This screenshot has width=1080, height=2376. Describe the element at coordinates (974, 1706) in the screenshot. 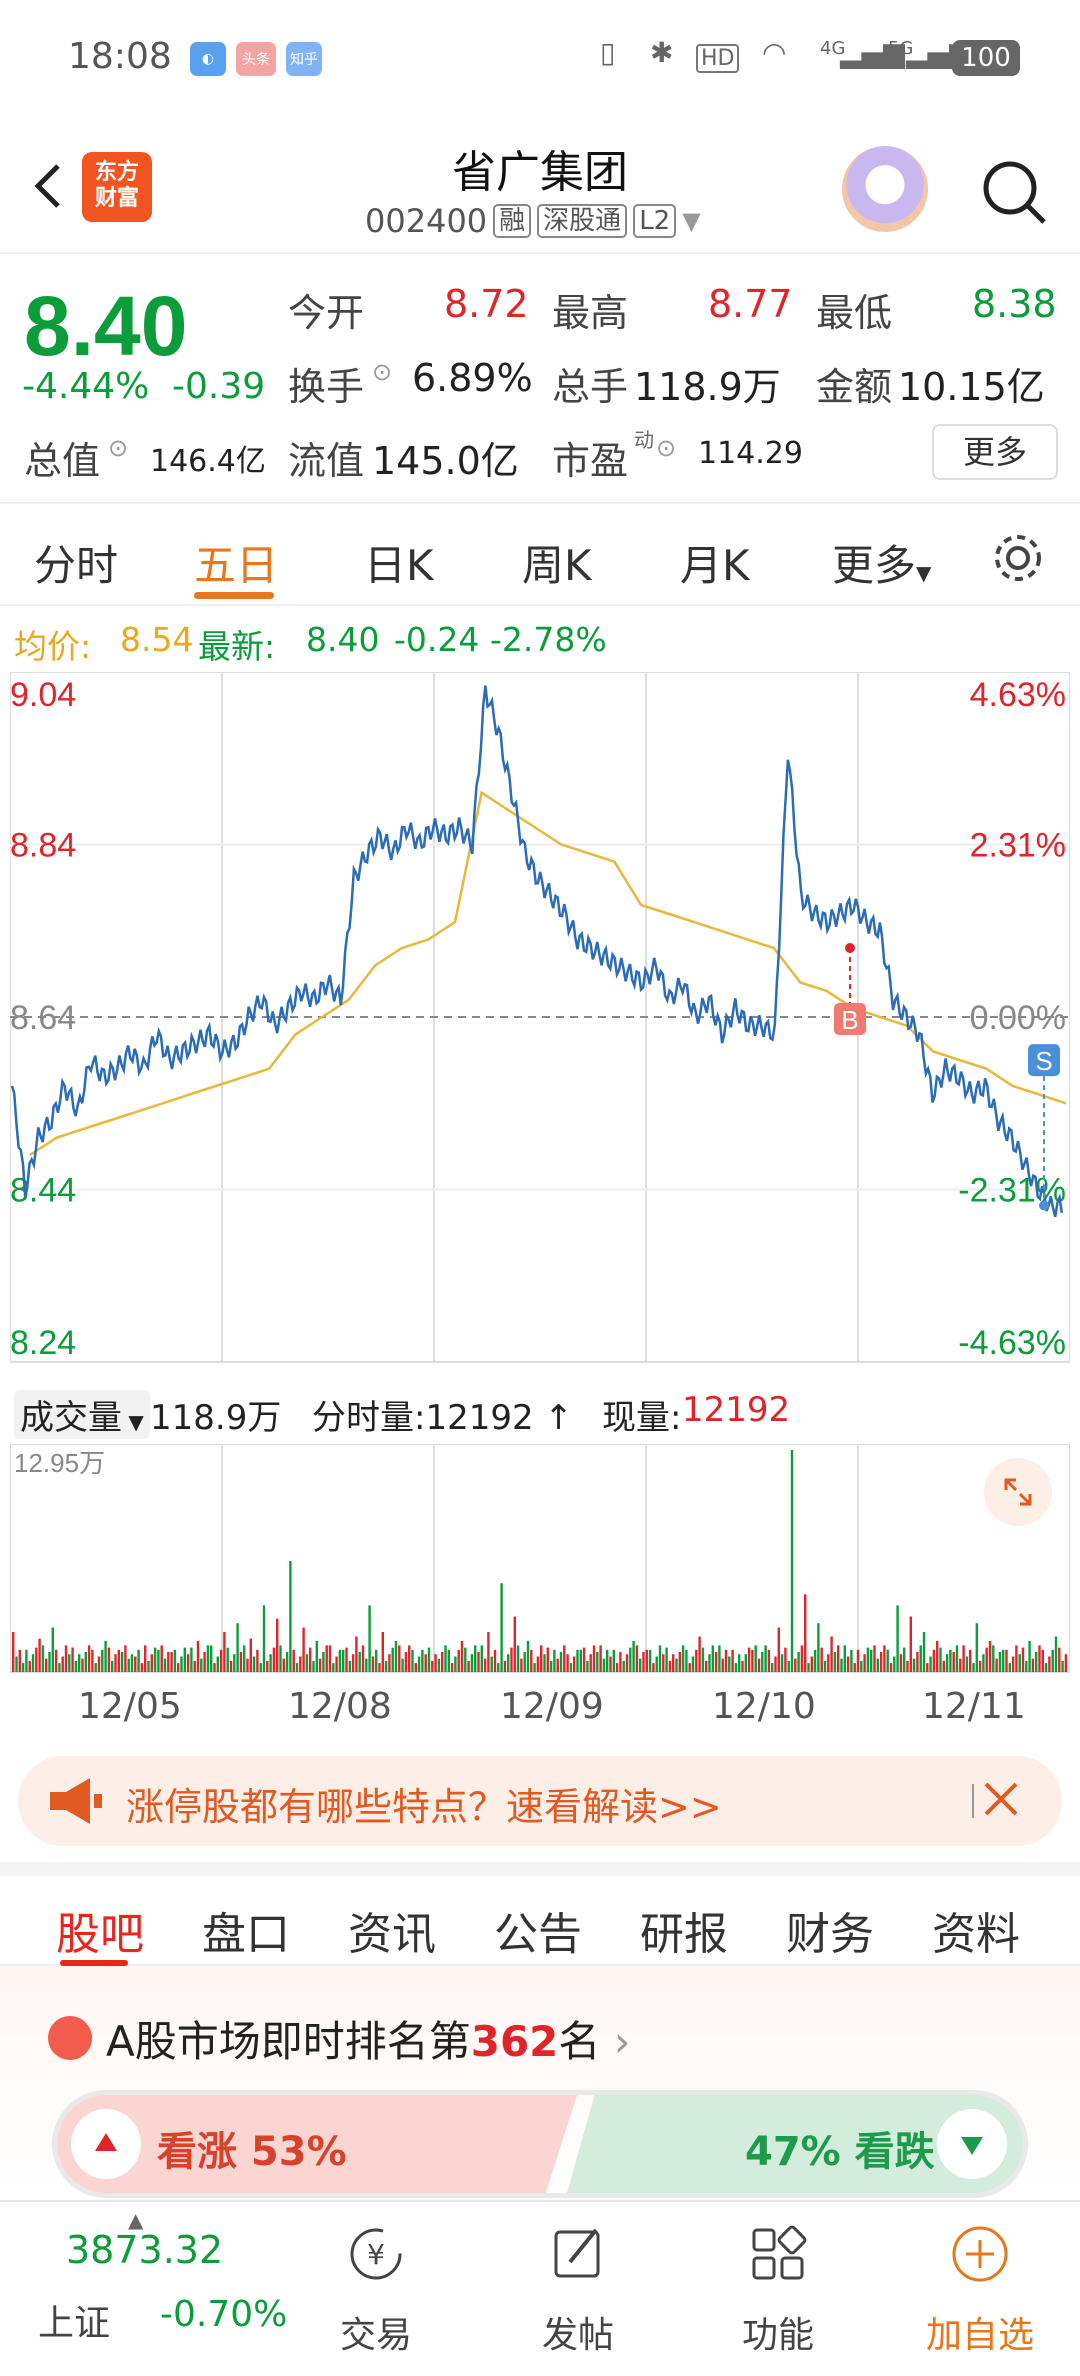

I see `date-label: 12/11` at that location.